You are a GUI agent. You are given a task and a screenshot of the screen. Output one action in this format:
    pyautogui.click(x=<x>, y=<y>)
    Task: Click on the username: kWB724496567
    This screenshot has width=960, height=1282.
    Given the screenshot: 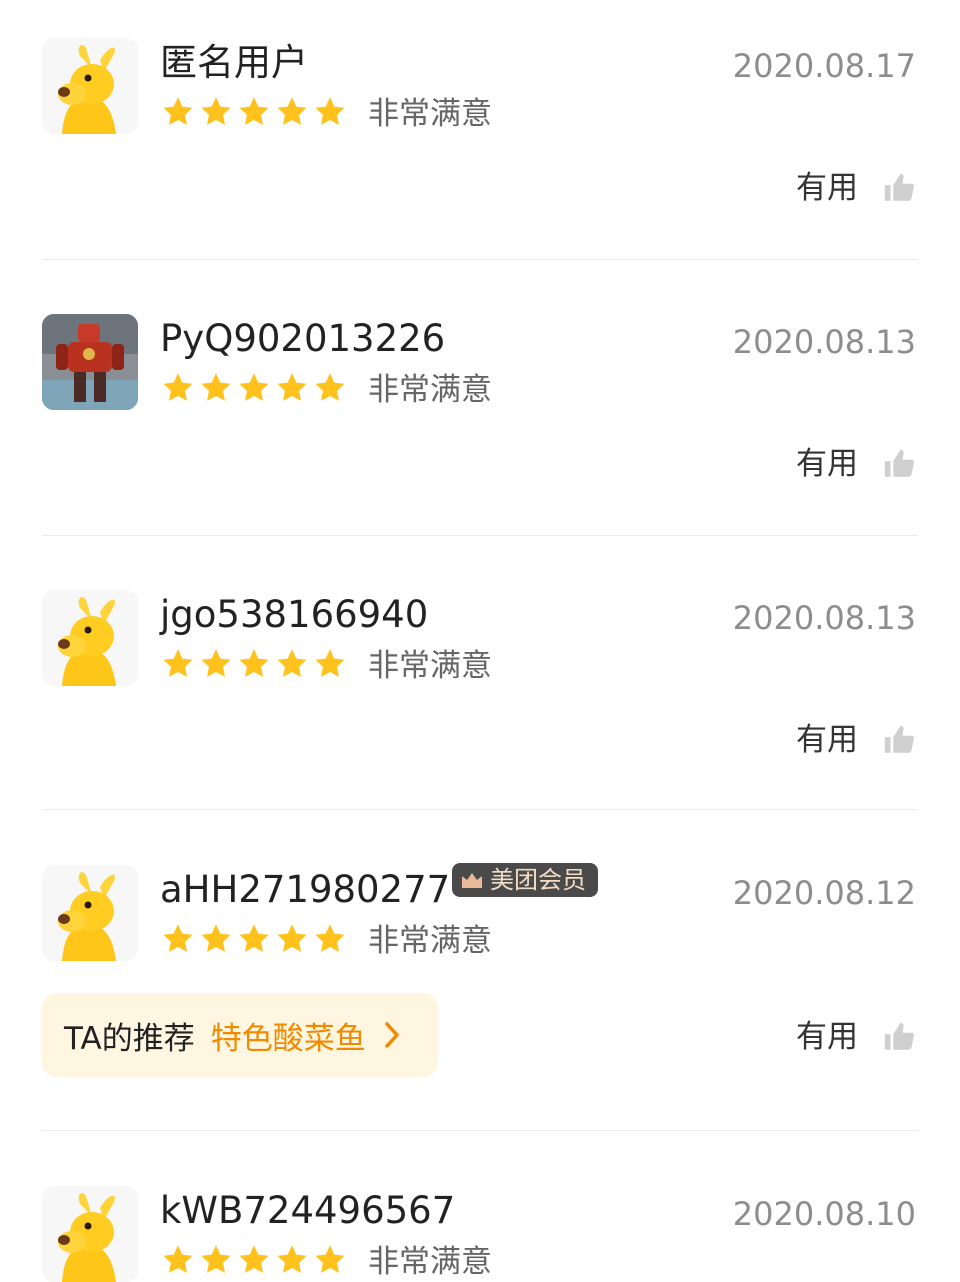 What is the action you would take?
    pyautogui.click(x=307, y=1211)
    